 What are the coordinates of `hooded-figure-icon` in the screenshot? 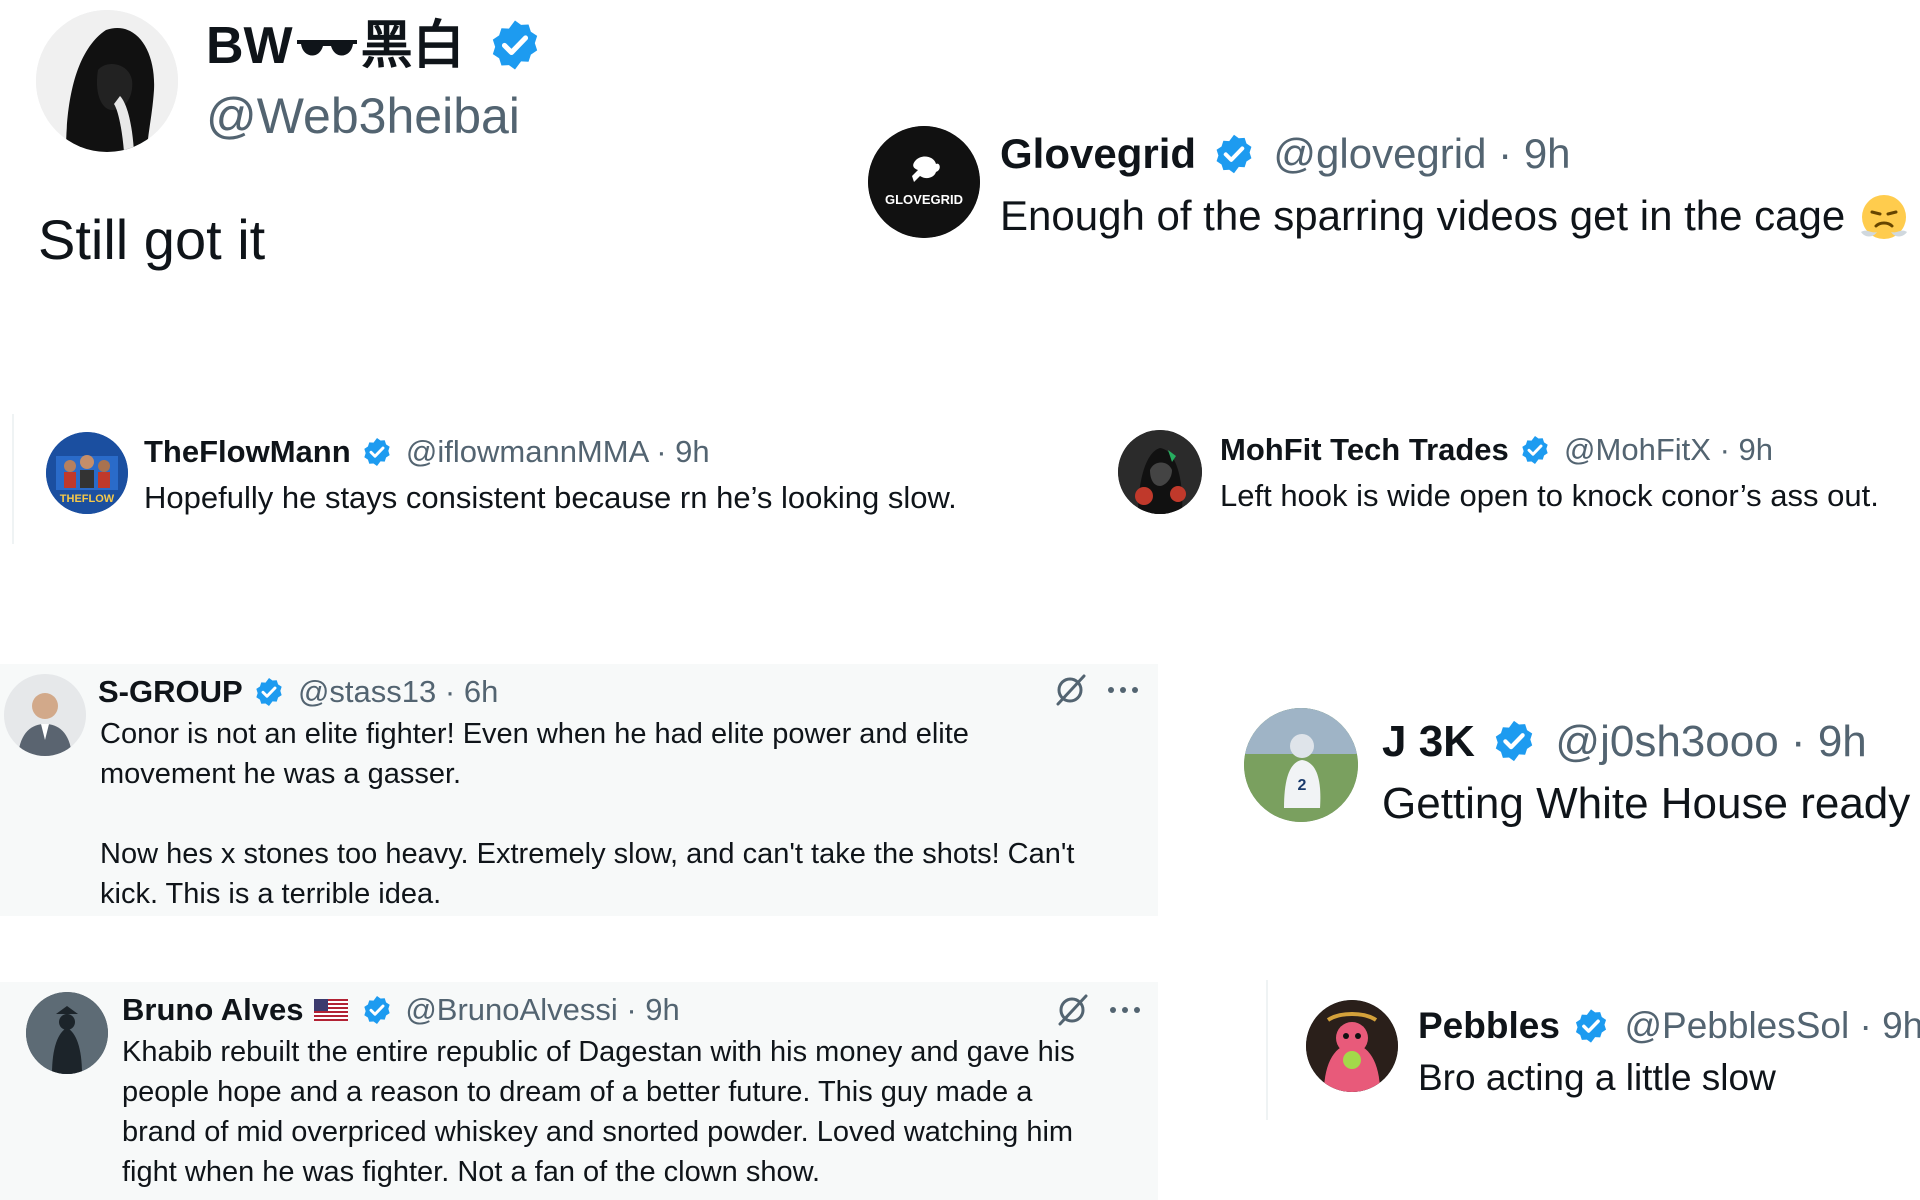 It's located at (107, 81).